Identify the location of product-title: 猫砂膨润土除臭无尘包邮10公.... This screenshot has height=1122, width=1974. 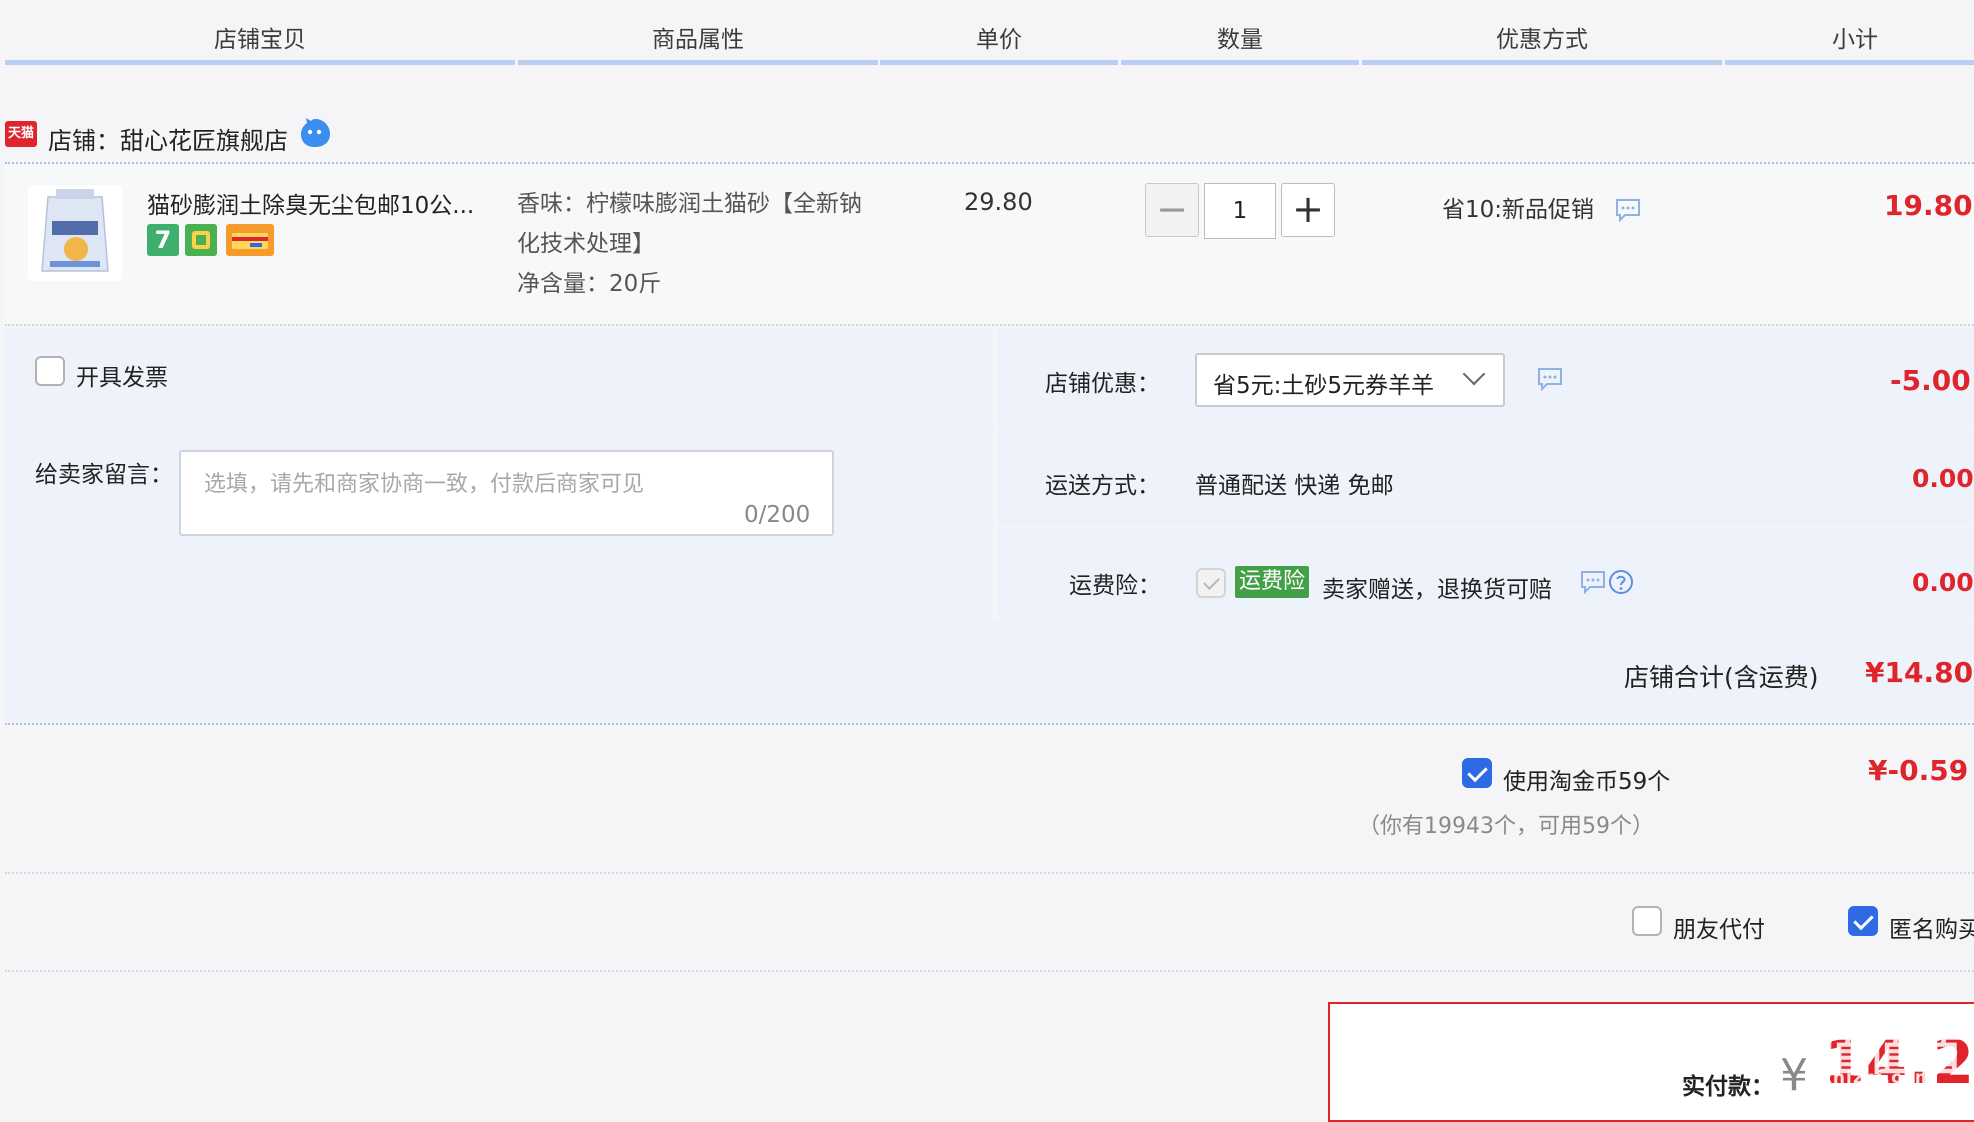
(319, 203).